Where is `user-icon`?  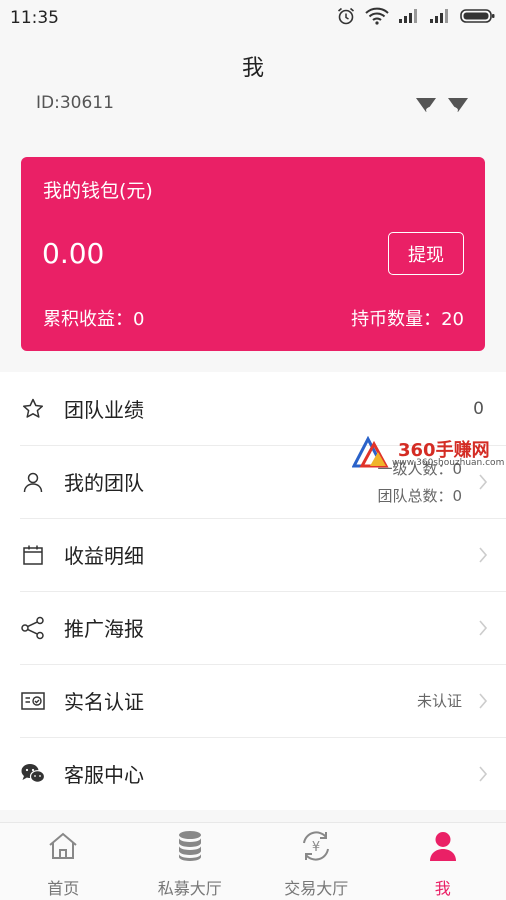 user-icon is located at coordinates (443, 846).